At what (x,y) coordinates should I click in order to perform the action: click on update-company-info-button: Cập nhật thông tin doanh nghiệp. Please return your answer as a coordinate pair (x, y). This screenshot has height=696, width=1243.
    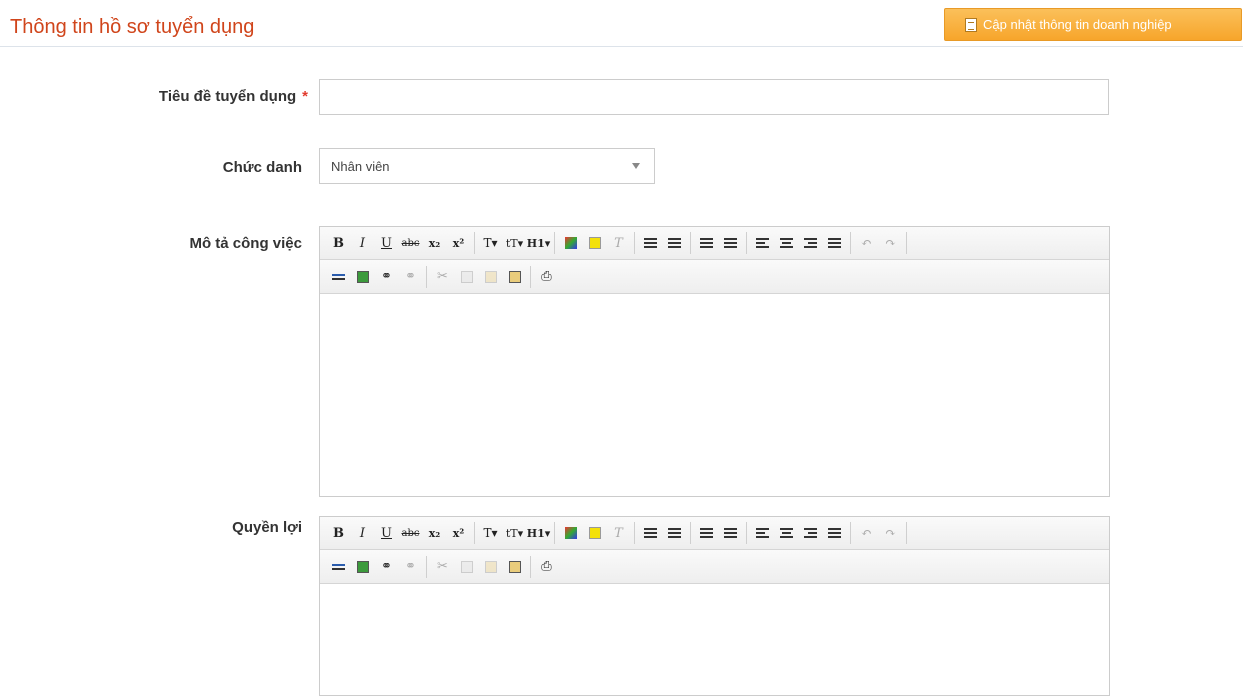
    Looking at the image, I should click on (1093, 24).